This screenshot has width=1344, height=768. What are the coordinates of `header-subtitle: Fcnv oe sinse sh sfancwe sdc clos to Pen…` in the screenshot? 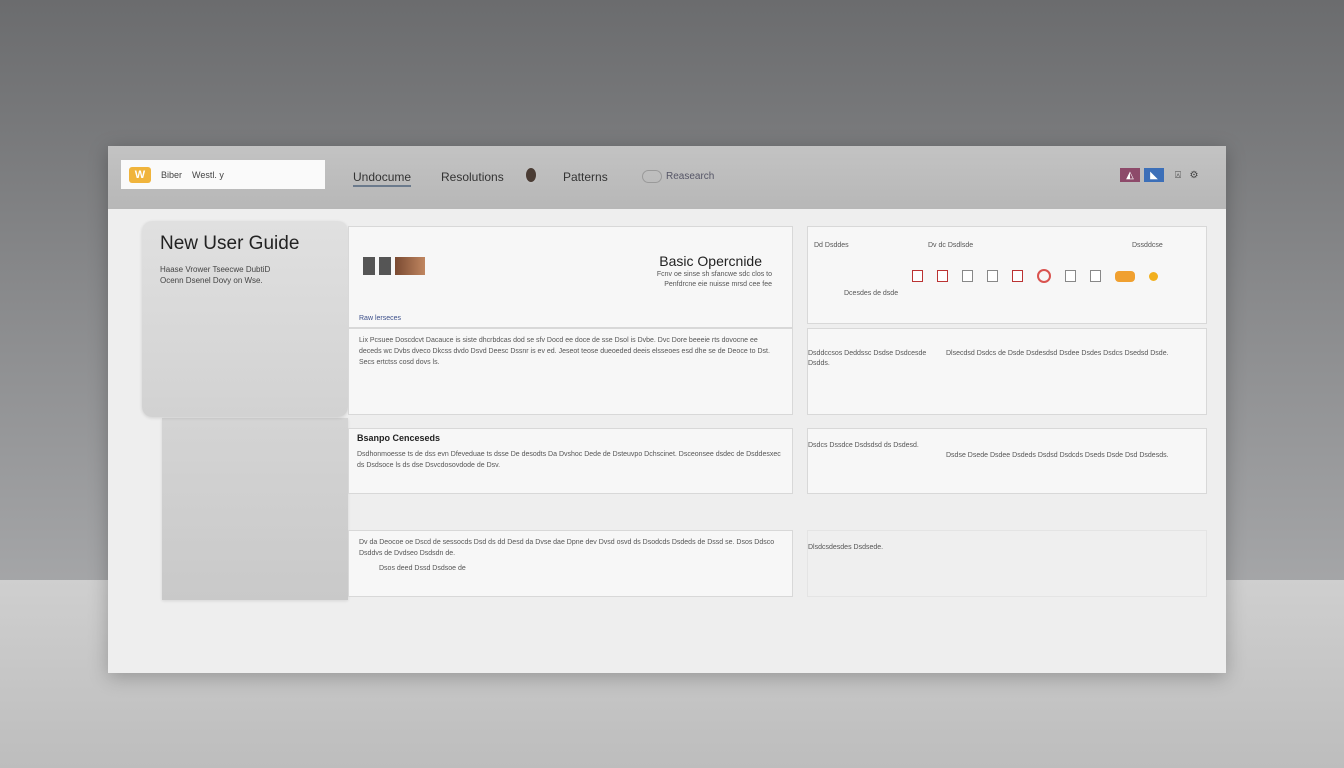 It's located at (714, 279).